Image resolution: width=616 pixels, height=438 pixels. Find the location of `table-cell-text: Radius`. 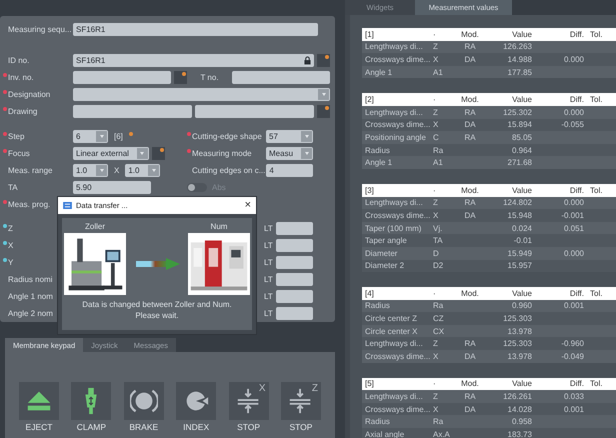

table-cell-text: Radius is located at coordinates (377, 150).